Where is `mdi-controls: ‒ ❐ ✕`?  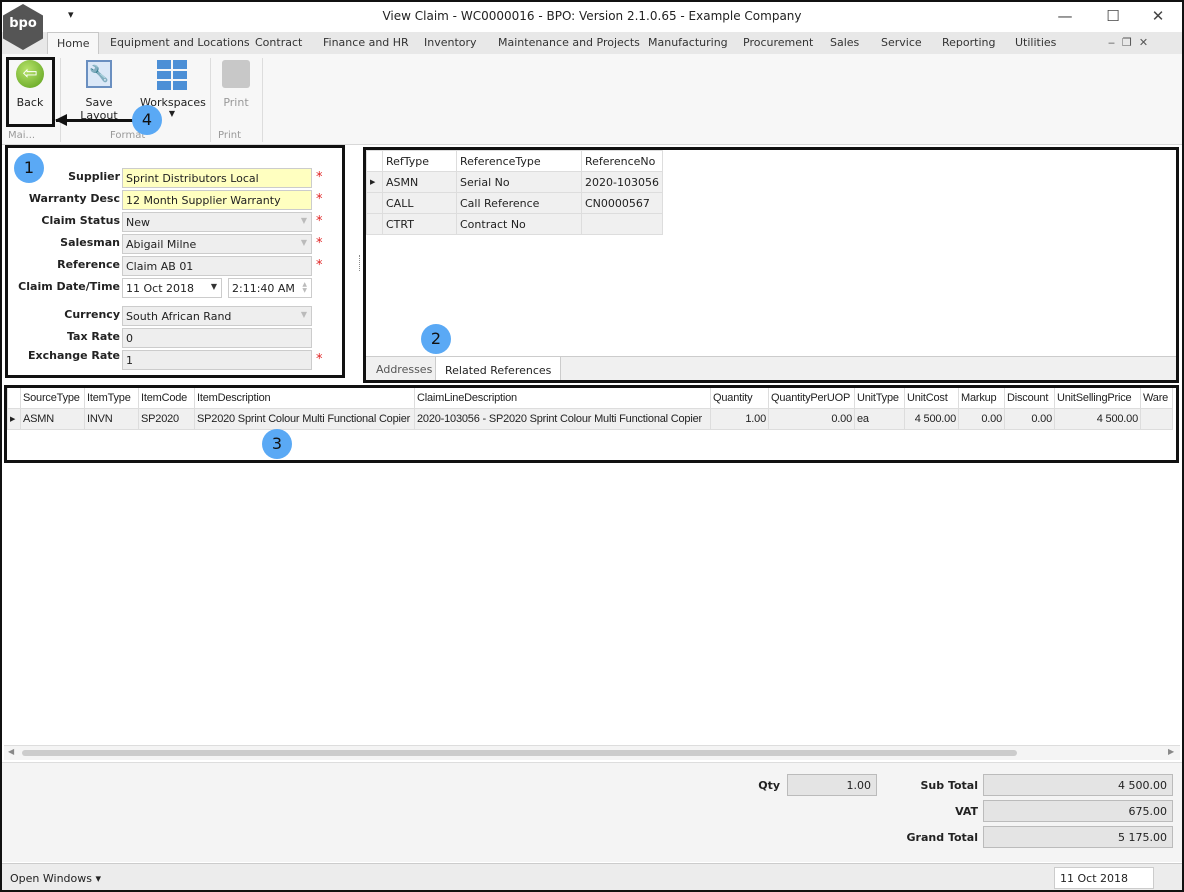
mdi-controls: ‒ ❐ ✕ is located at coordinates (1128, 42).